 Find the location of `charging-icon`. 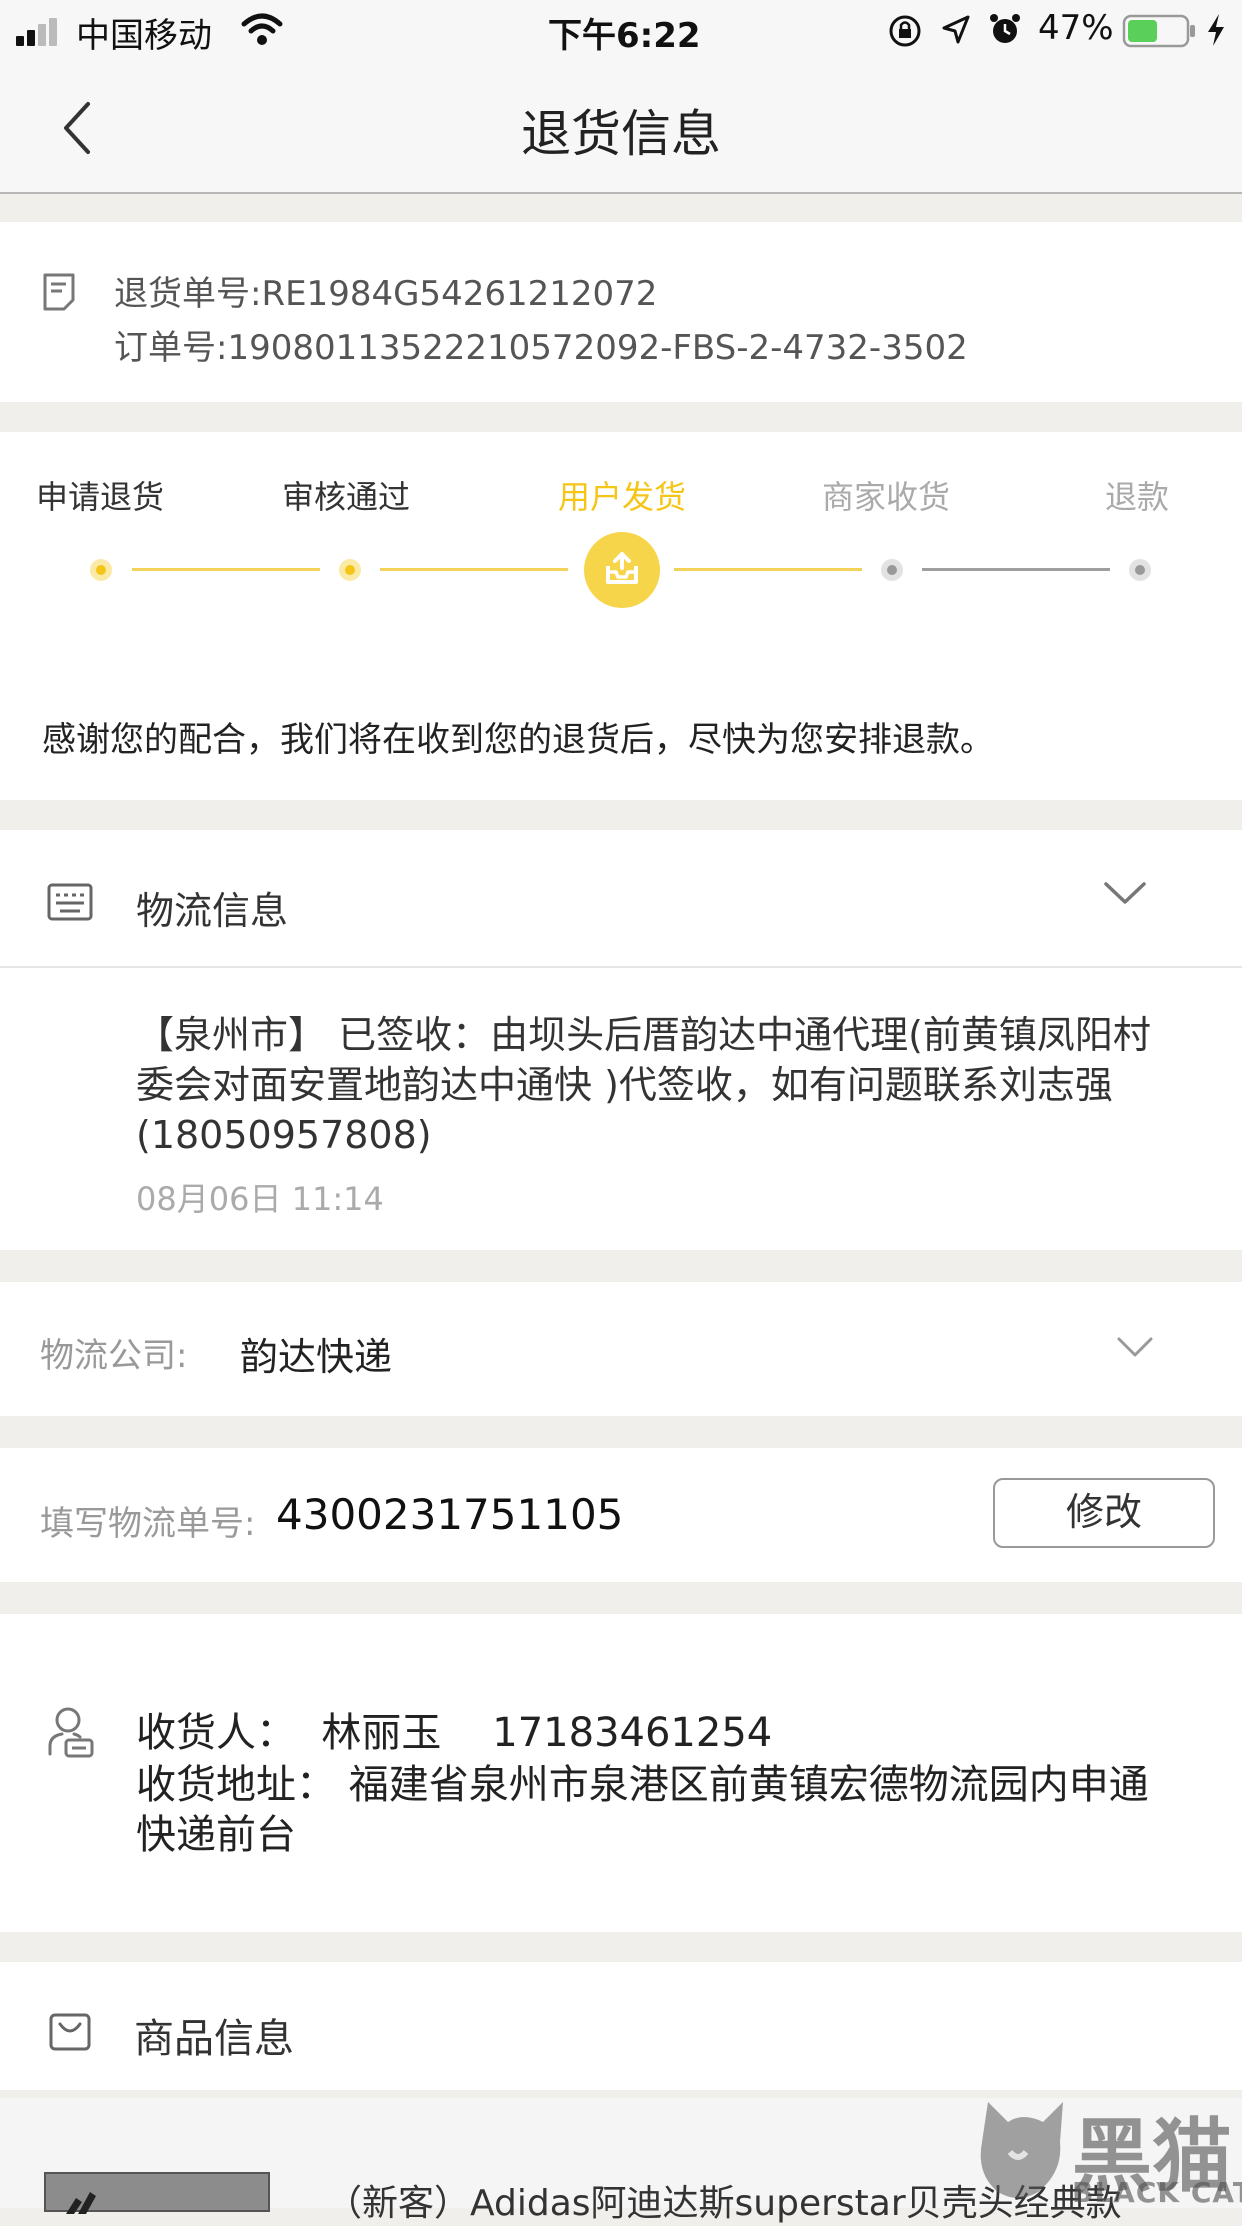

charging-icon is located at coordinates (1216, 30).